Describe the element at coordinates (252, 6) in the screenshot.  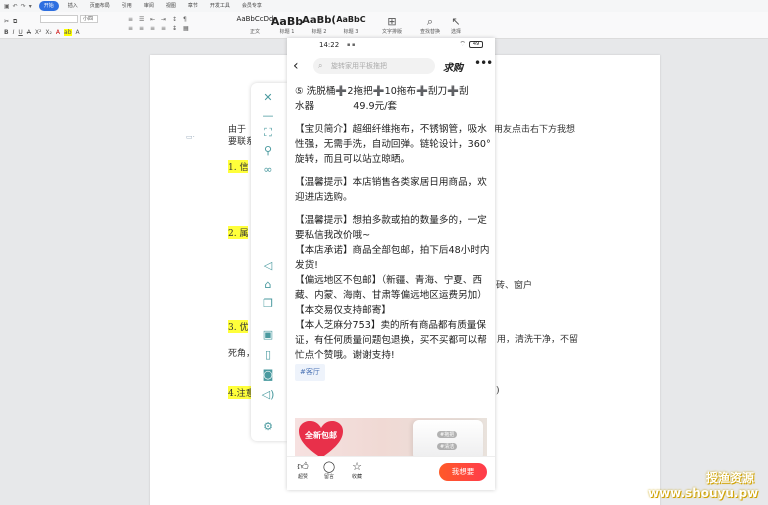
I see `menu-member: 会员专享` at that location.